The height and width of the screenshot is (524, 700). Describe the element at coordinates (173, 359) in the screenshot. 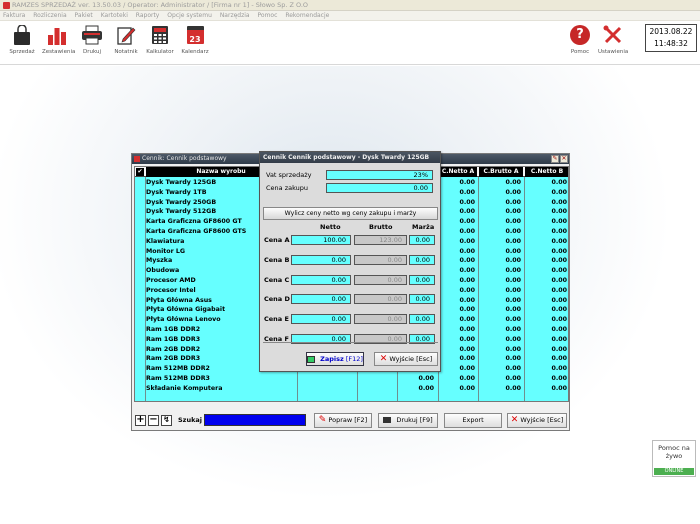

I see `product-name: Ram 2GB DDR3` at that location.